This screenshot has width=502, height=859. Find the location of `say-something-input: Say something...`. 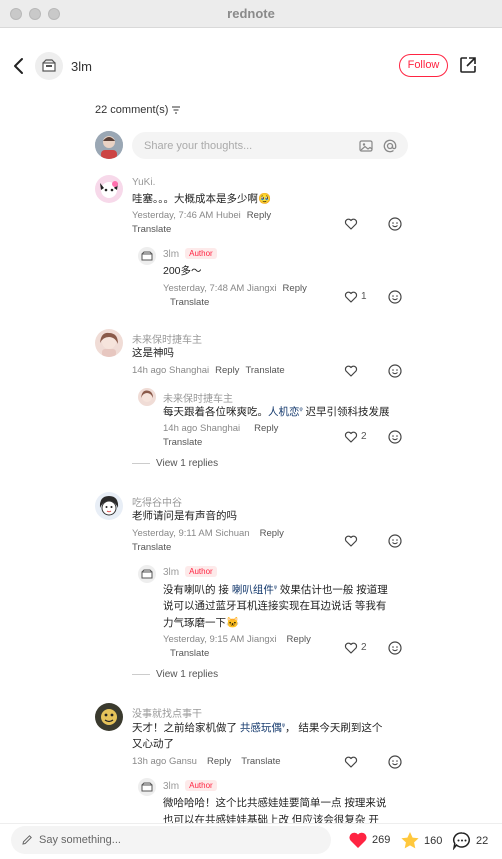

say-something-input: Say something... is located at coordinates (171, 840).